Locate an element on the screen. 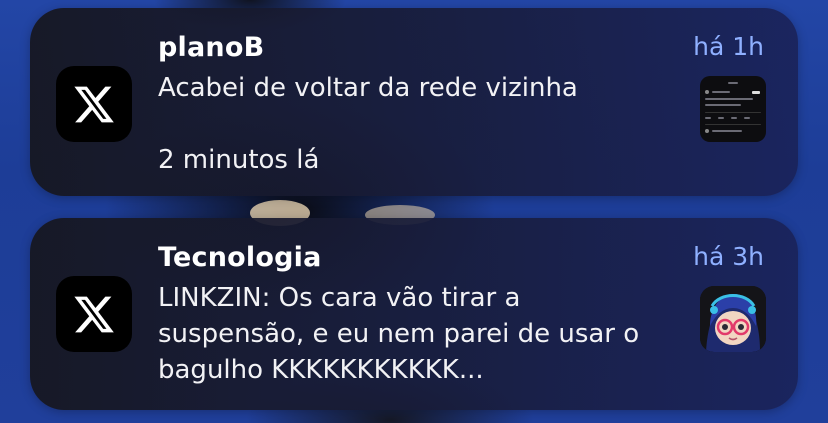  notification-time: há 1h is located at coordinates (728, 46).